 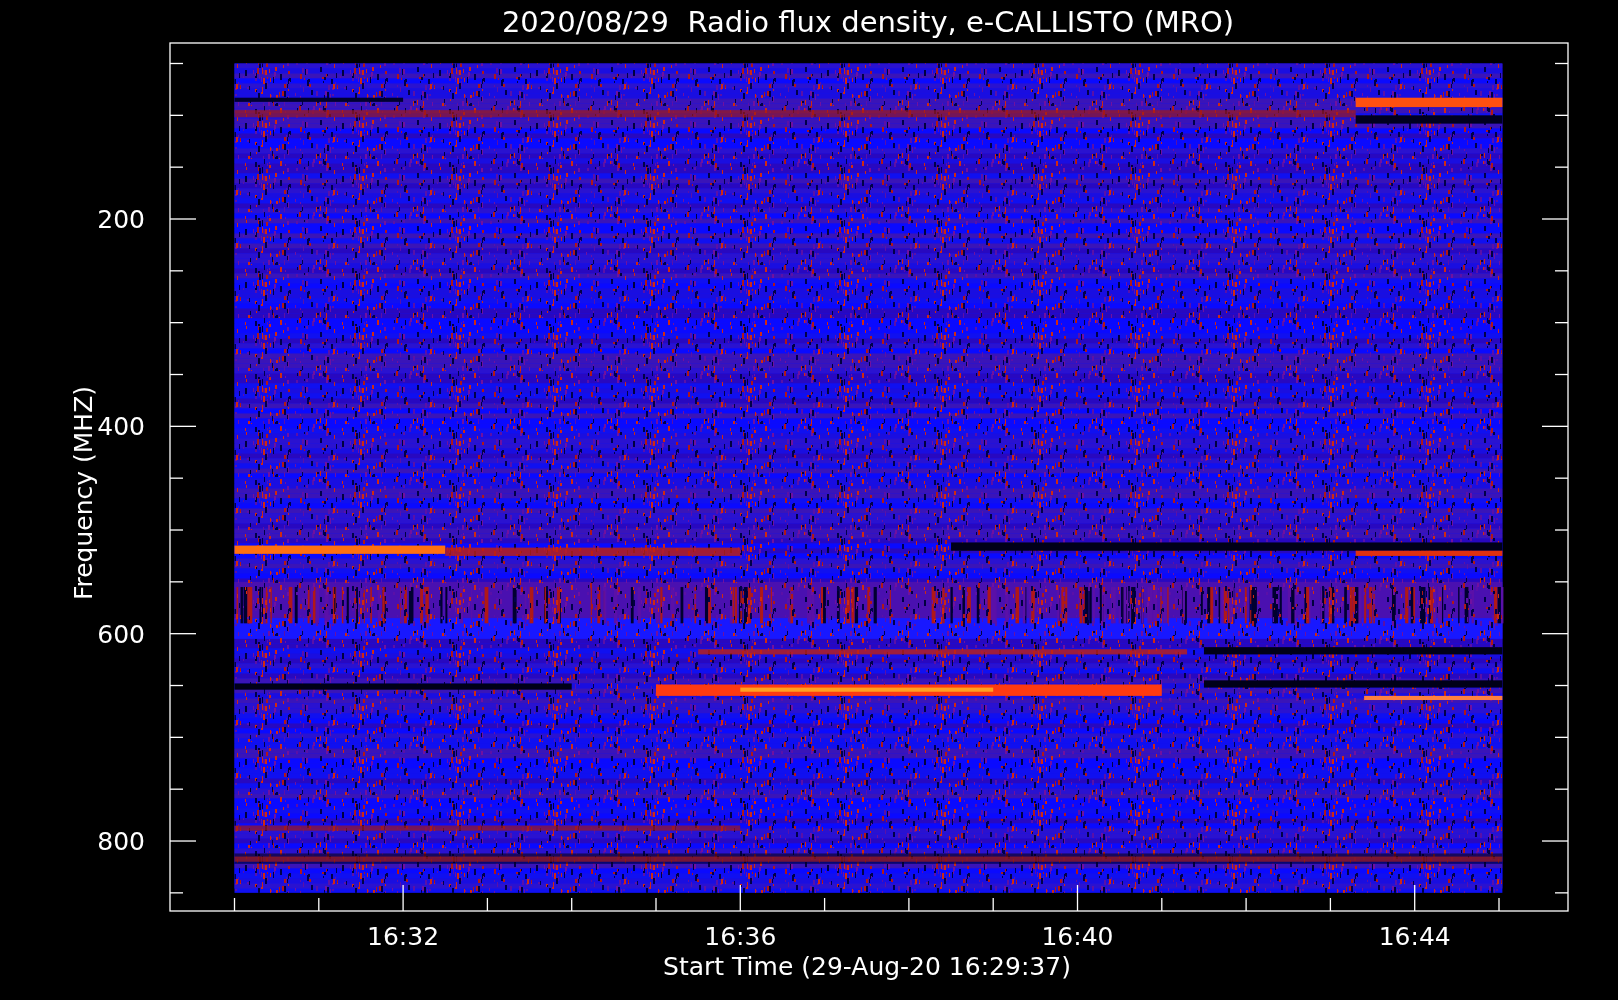 What do you see at coordinates (867, 966) in the screenshot?
I see `x-axis-label: Start Time (29-Aug-20 16:29:37)` at bounding box center [867, 966].